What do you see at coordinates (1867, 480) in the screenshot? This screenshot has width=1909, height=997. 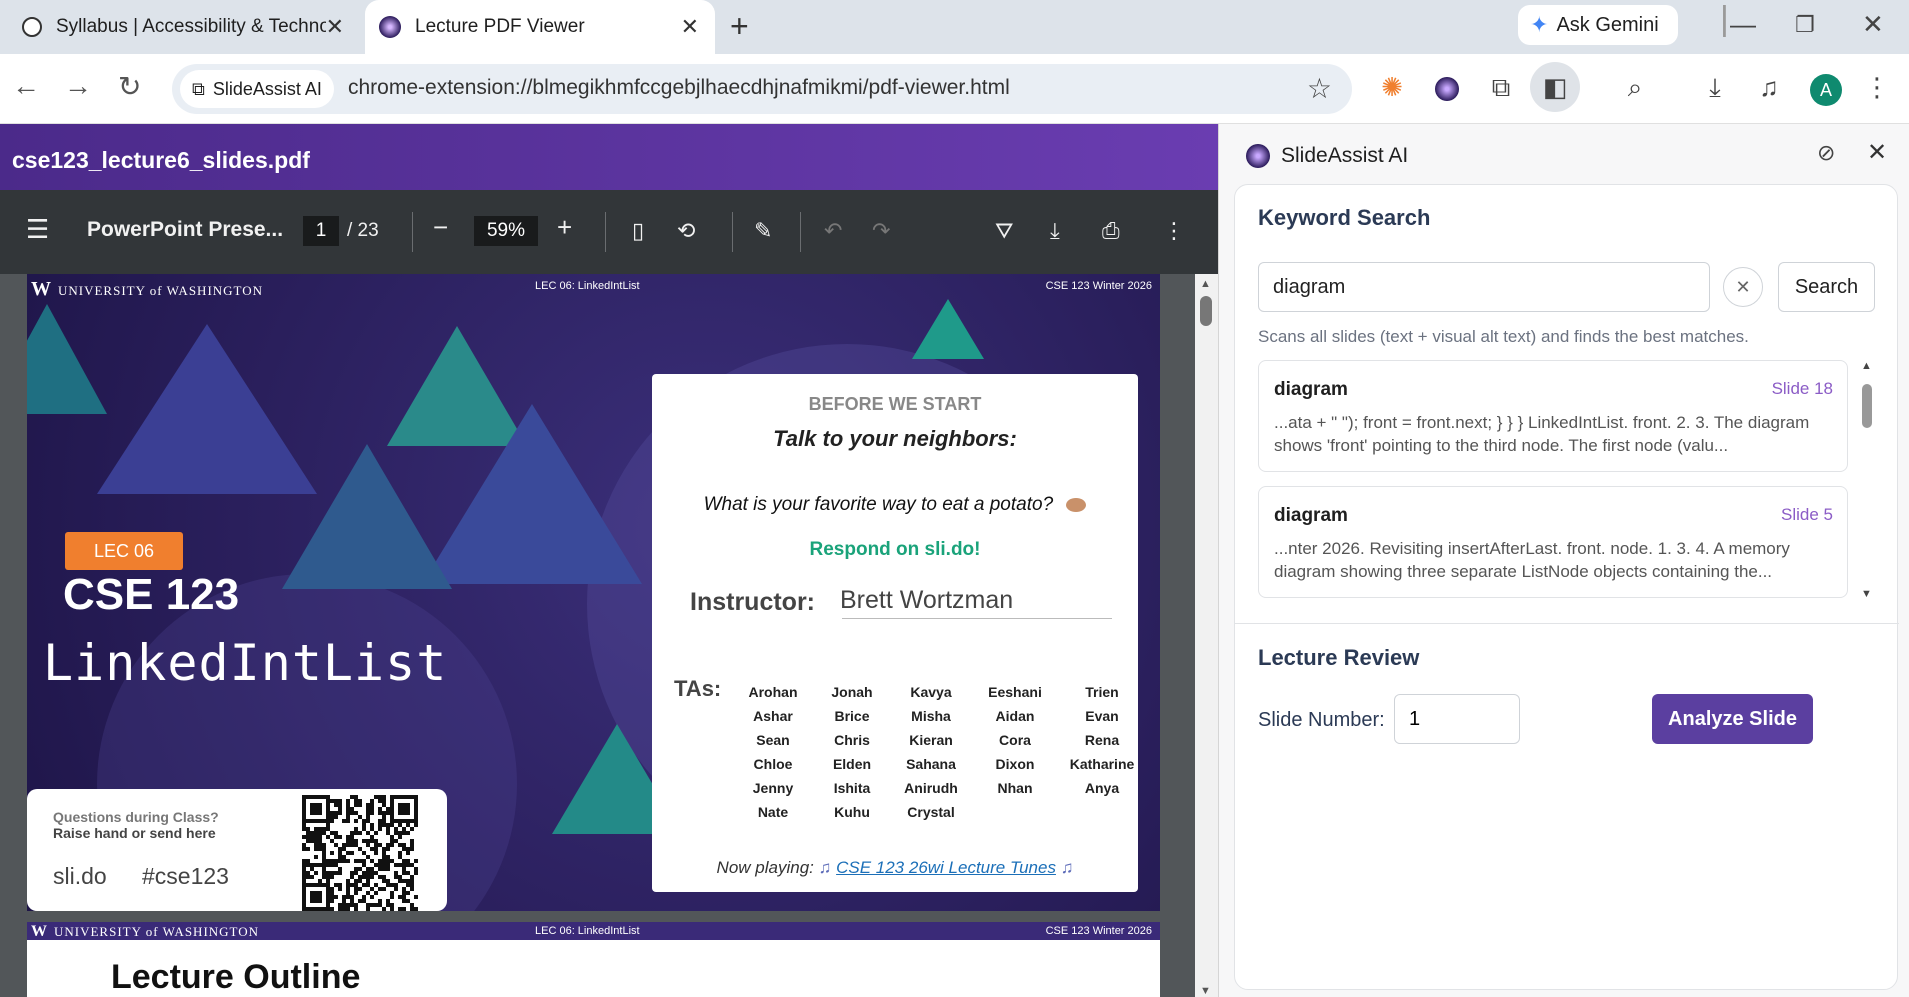 I see `results-scrollbar: ▲ ▼` at bounding box center [1867, 480].